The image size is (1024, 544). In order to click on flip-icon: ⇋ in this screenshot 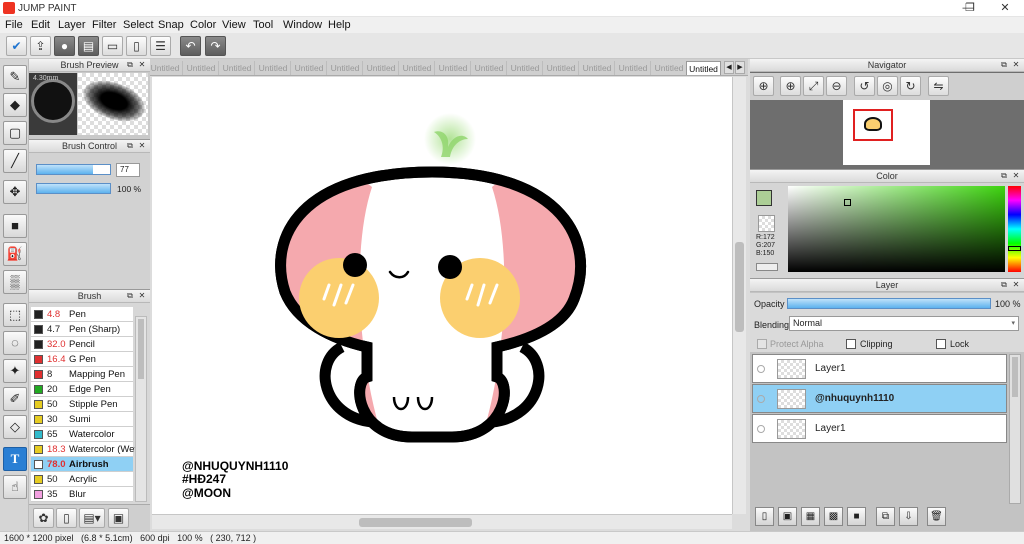, I will do `click(938, 86)`.